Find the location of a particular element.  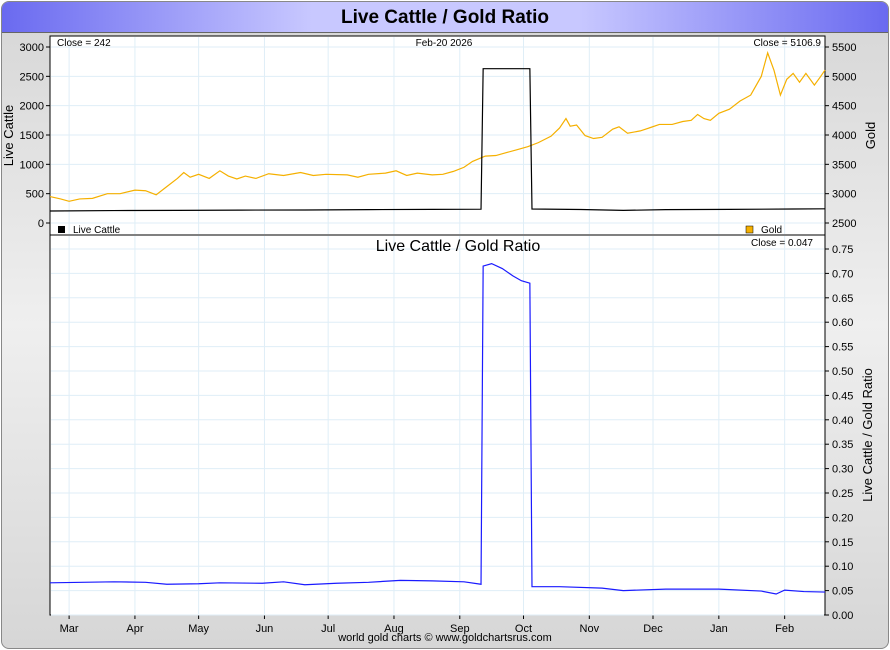

ratio-close-label: Close = 0.047 is located at coordinates (782, 243).